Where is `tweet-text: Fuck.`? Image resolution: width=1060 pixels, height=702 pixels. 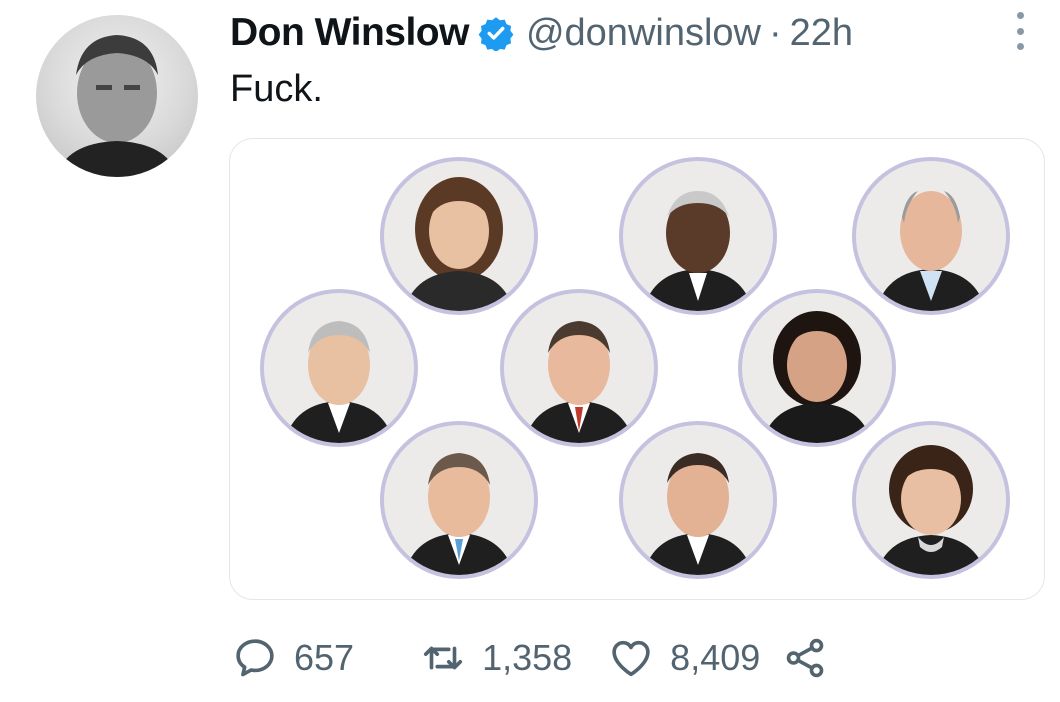 tweet-text: Fuck. is located at coordinates (276, 89).